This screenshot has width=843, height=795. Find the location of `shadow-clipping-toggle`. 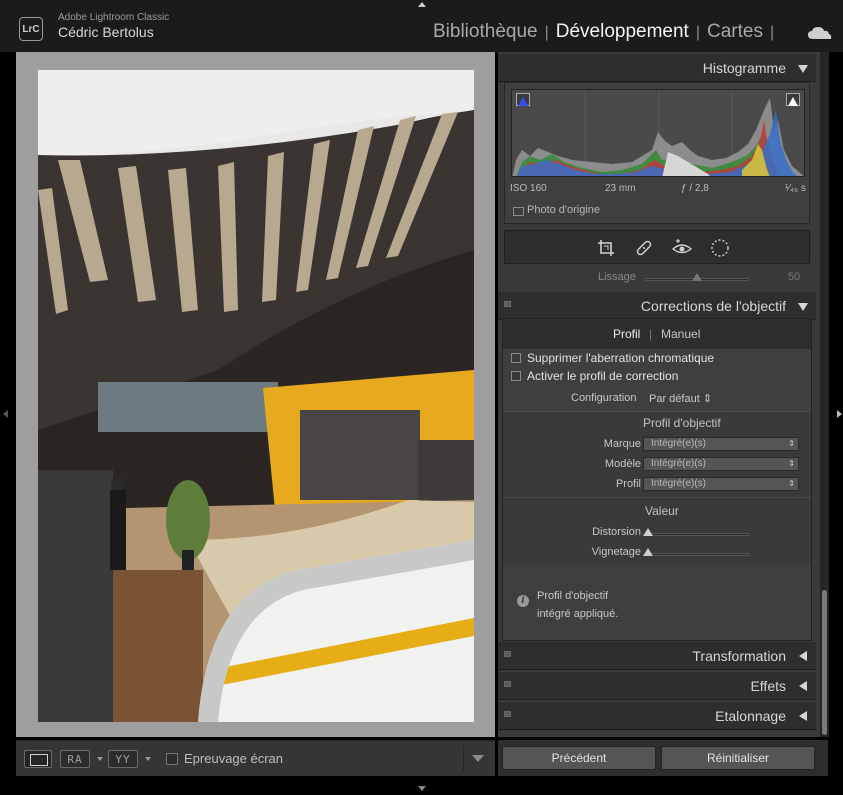

shadow-clipping-toggle is located at coordinates (523, 99).